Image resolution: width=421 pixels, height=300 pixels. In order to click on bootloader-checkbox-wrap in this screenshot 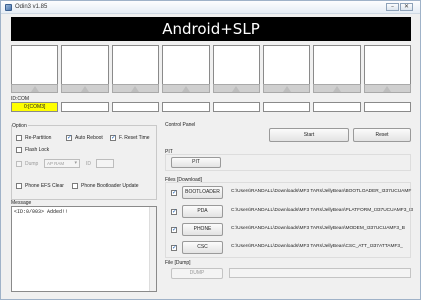, I will do `click(174, 192)`.